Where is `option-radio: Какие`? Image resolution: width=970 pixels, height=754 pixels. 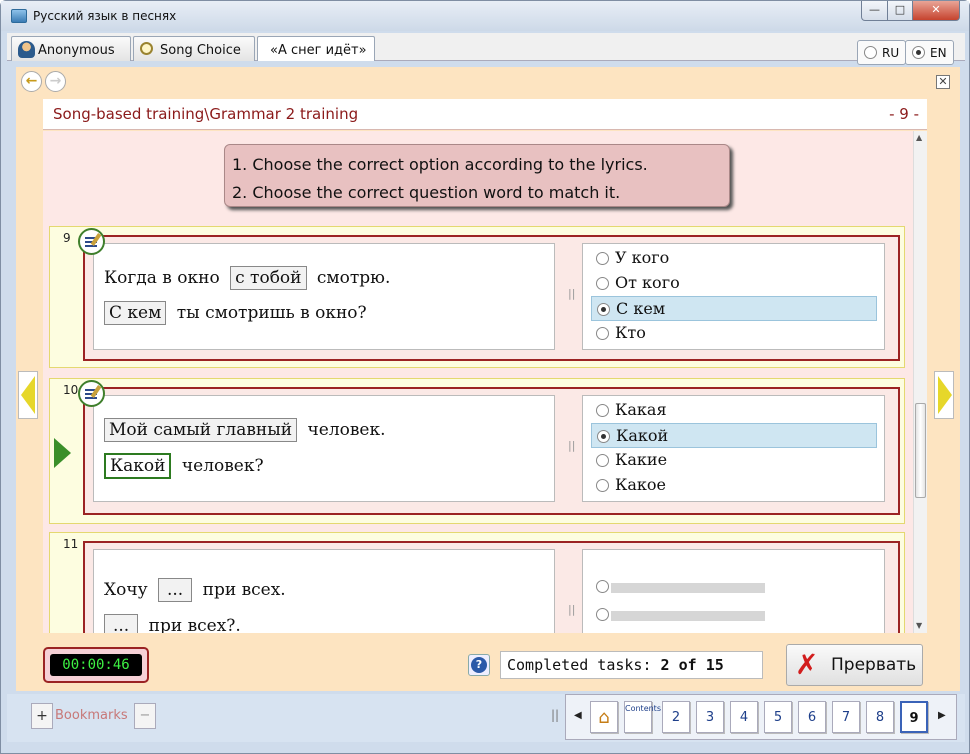 option-radio: Какие is located at coordinates (734, 460).